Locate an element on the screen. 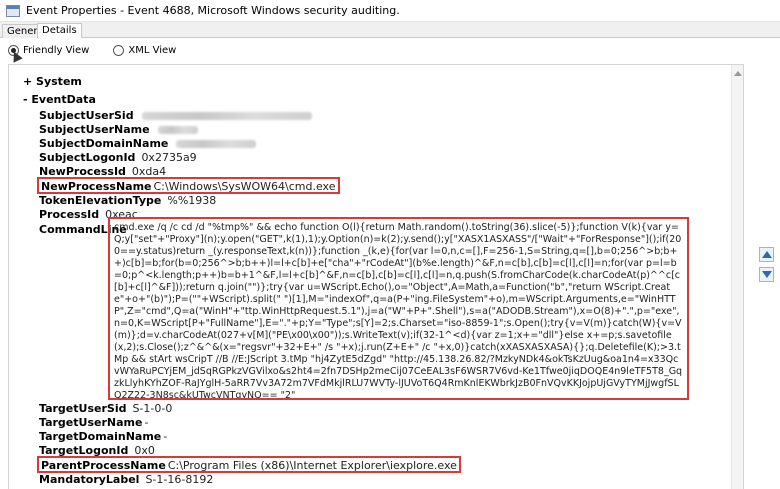 The image size is (780, 489). field-label: SubjectDomainName is located at coordinates (104, 143).